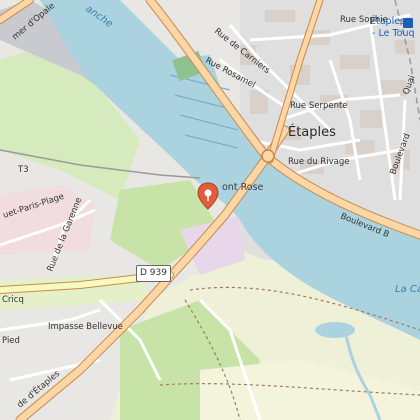  I want to click on poi-label: ont Rose, so click(242, 187).